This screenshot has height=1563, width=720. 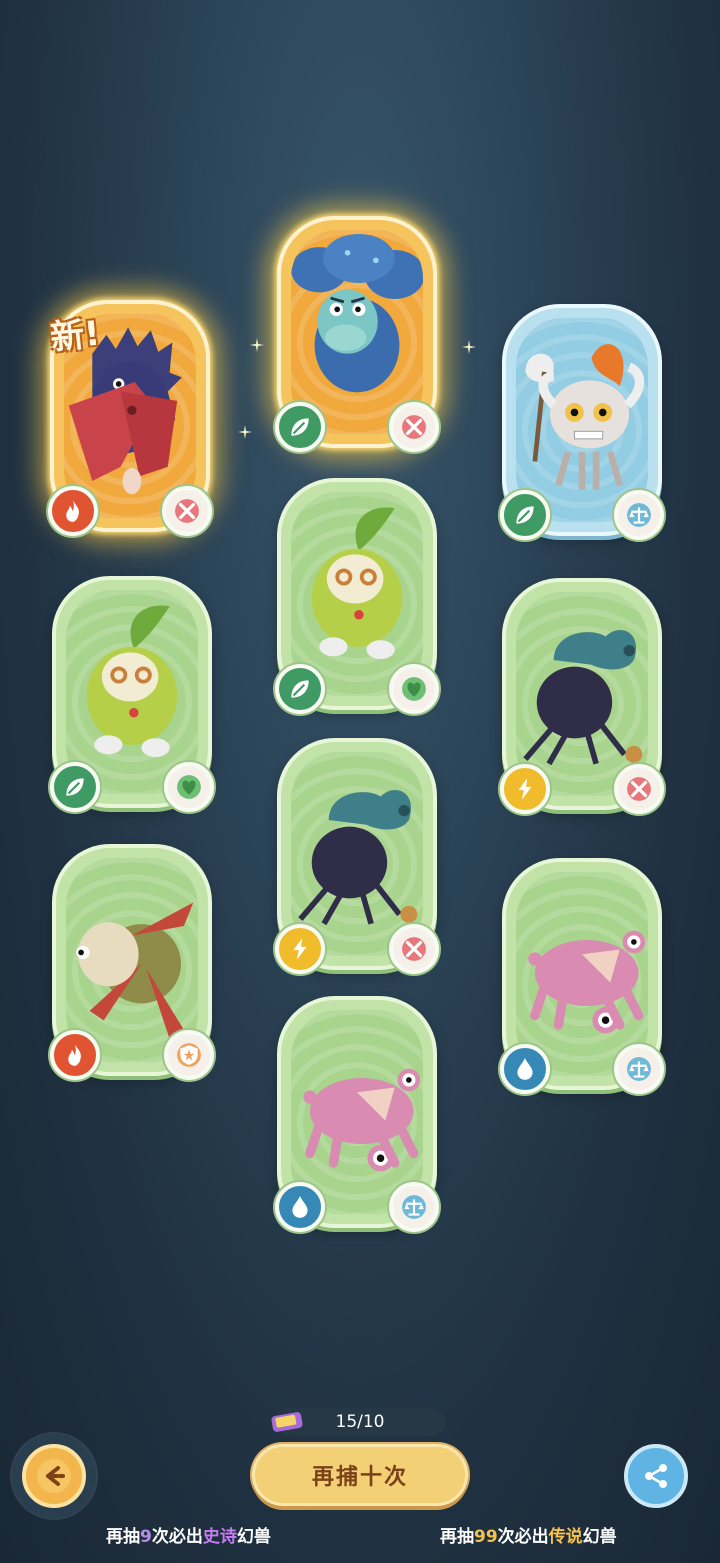 I want to click on counter-value: 15/10, so click(x=360, y=1422).